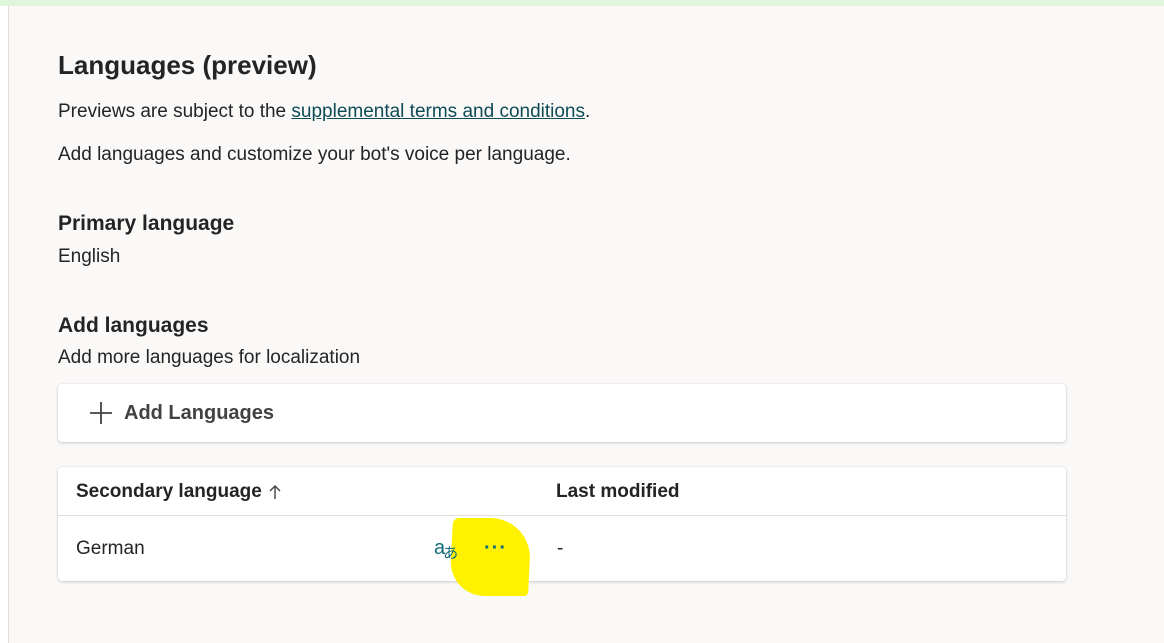 The height and width of the screenshot is (643, 1164). I want to click on translate-icon: aあ, so click(447, 549).